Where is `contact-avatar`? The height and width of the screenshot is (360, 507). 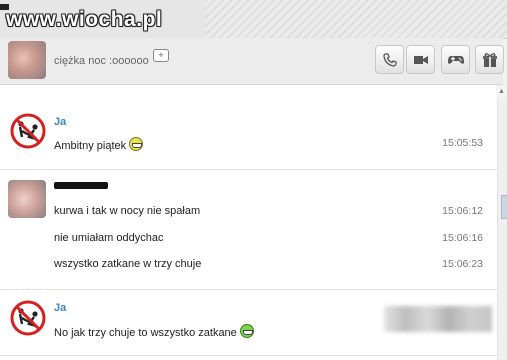
contact-avatar is located at coordinates (27, 60).